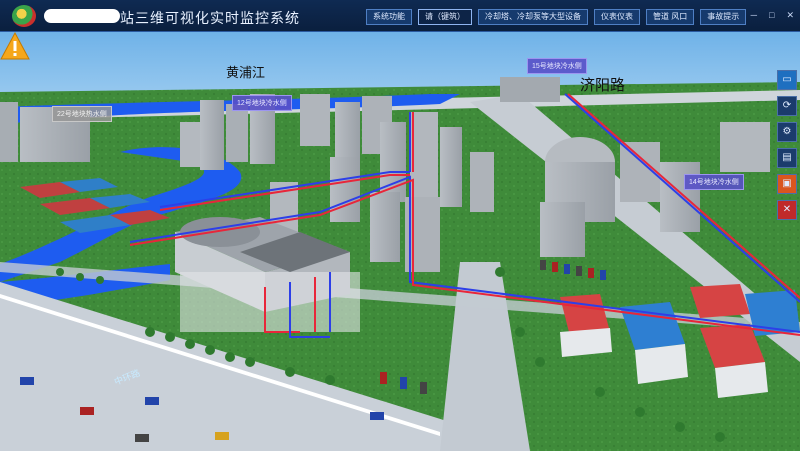  I want to click on tool-strip: ▭ ⟳ ⚙ ▤ ▣ ✕, so click(787, 145).